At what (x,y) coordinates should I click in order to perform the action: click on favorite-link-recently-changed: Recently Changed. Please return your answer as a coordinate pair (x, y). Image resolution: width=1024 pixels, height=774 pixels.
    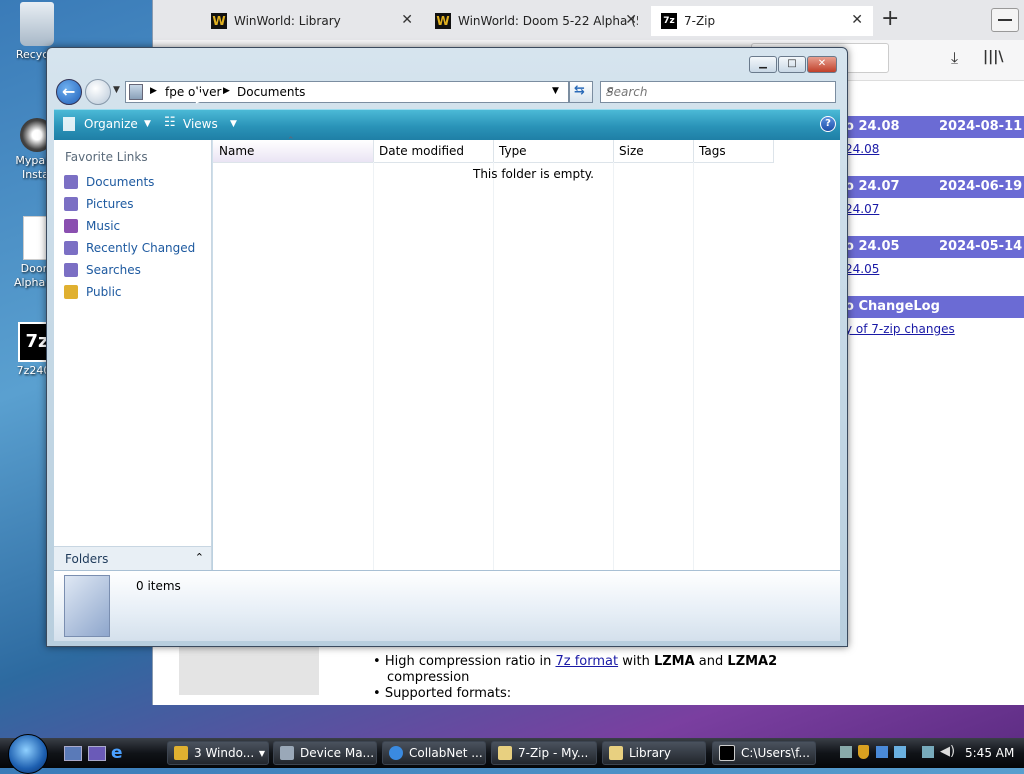
    Looking at the image, I should click on (129, 248).